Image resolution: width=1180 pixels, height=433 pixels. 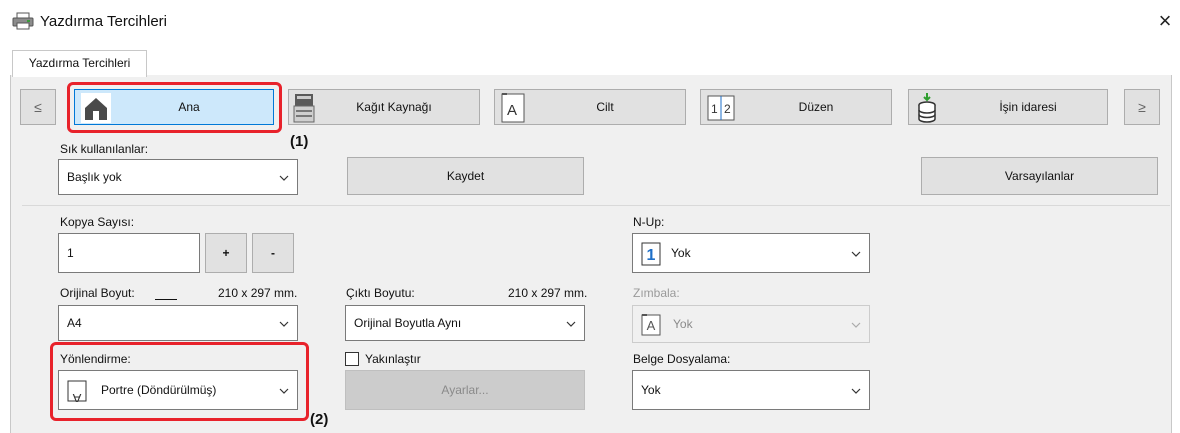 I want to click on zoom-label: Yakınlaştır, so click(x=393, y=359).